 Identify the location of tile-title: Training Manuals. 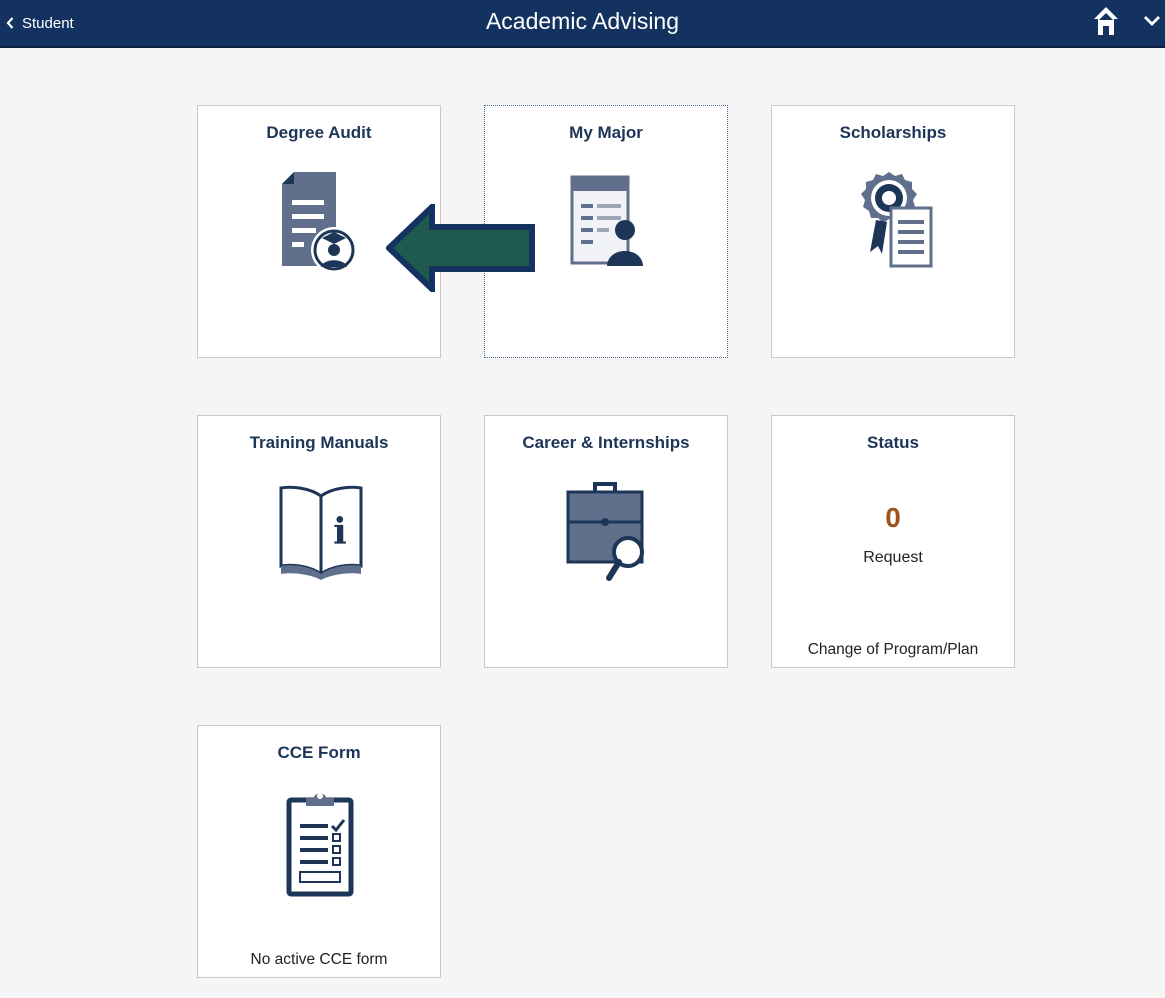
(319, 442).